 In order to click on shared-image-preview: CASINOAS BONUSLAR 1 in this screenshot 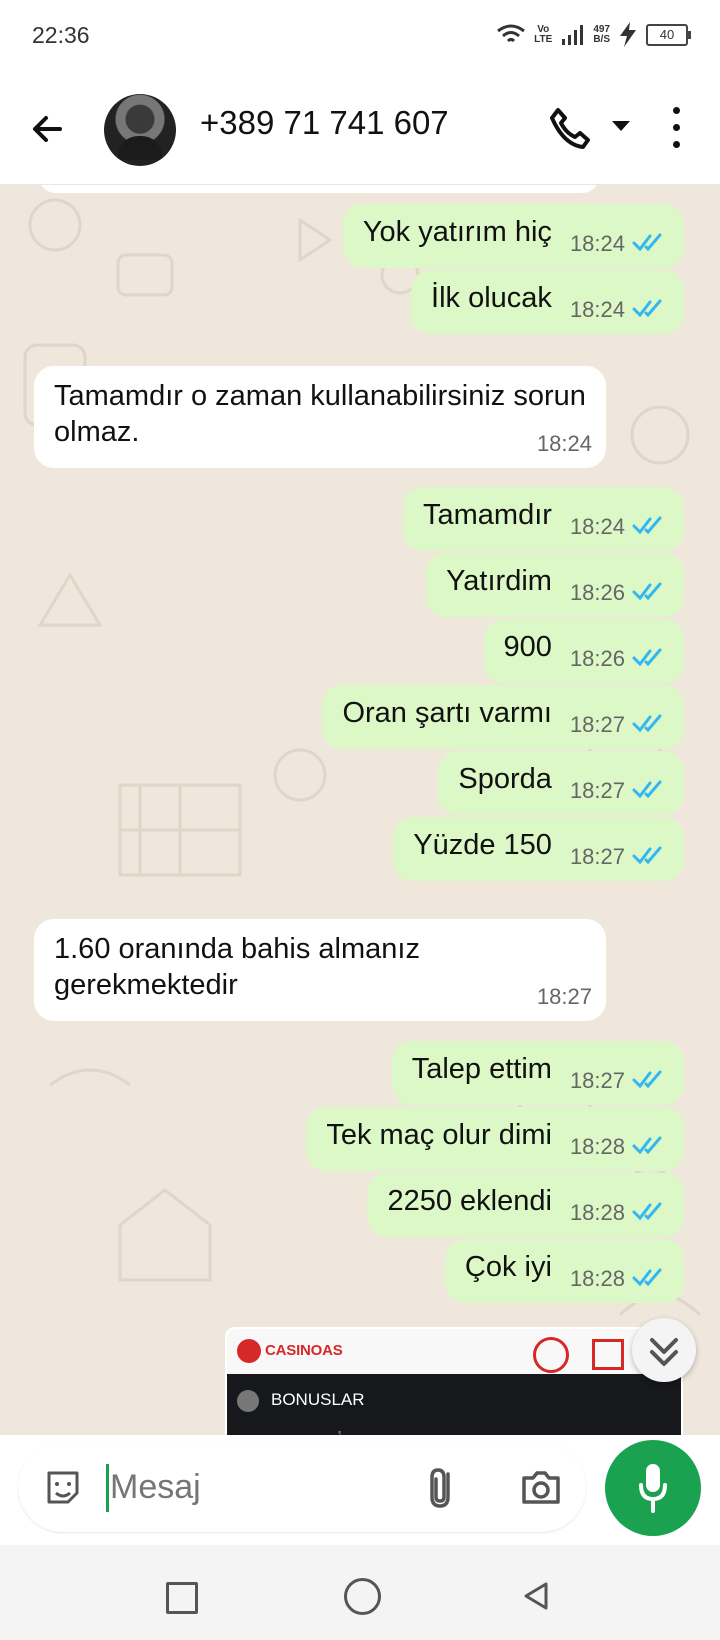, I will do `click(454, 1381)`.